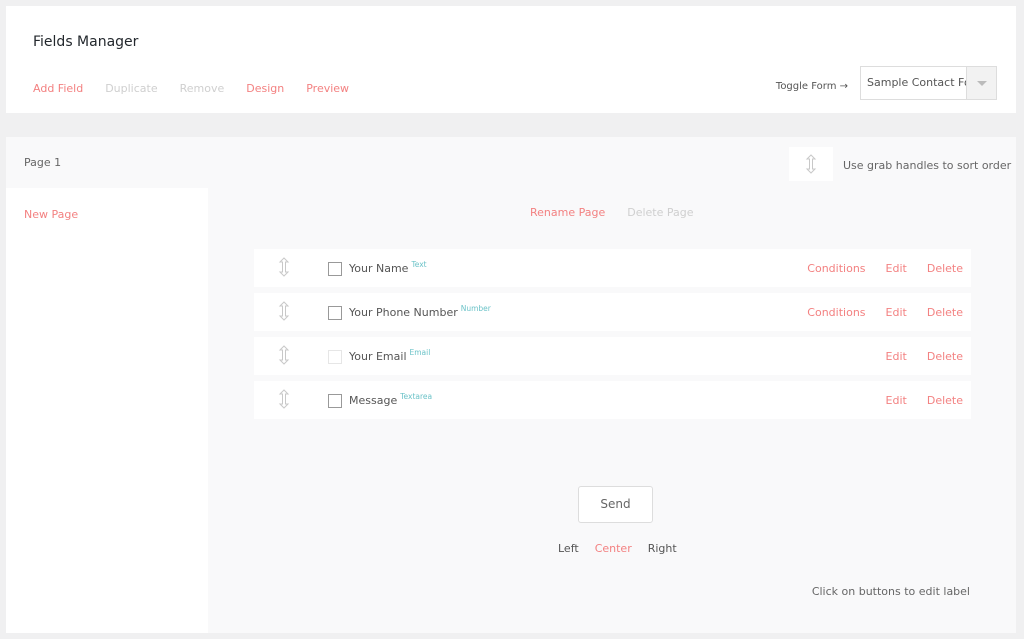 This screenshot has height=639, width=1024. What do you see at coordinates (378, 356) in the screenshot?
I see `field-name: Your Email` at bounding box center [378, 356].